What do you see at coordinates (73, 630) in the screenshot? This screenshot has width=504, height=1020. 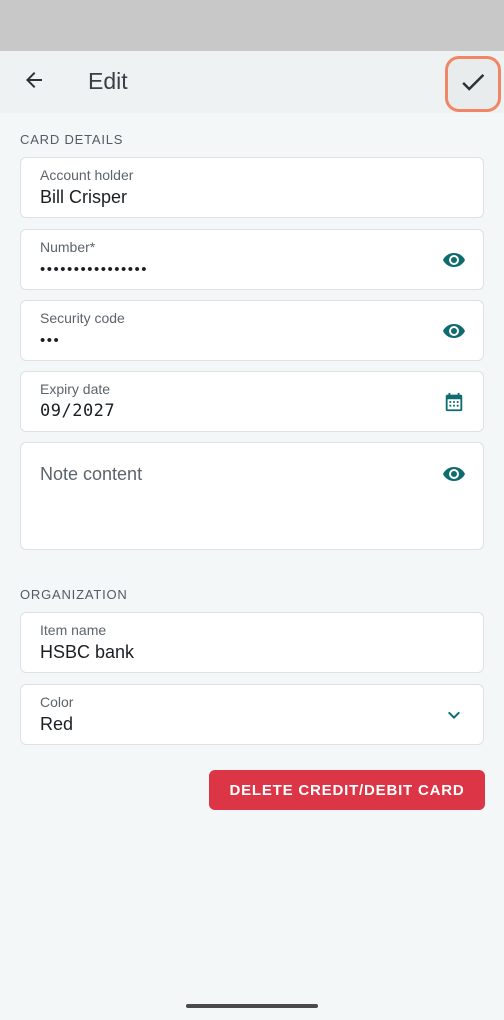 I see `item-name-label: Item name` at bounding box center [73, 630].